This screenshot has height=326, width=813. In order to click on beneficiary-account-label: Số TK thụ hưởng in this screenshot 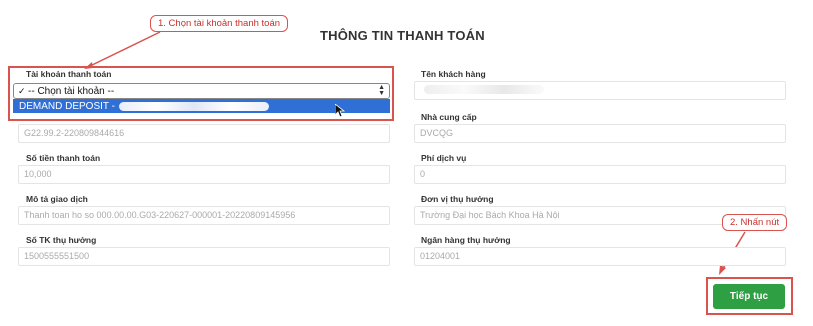, I will do `click(61, 240)`.